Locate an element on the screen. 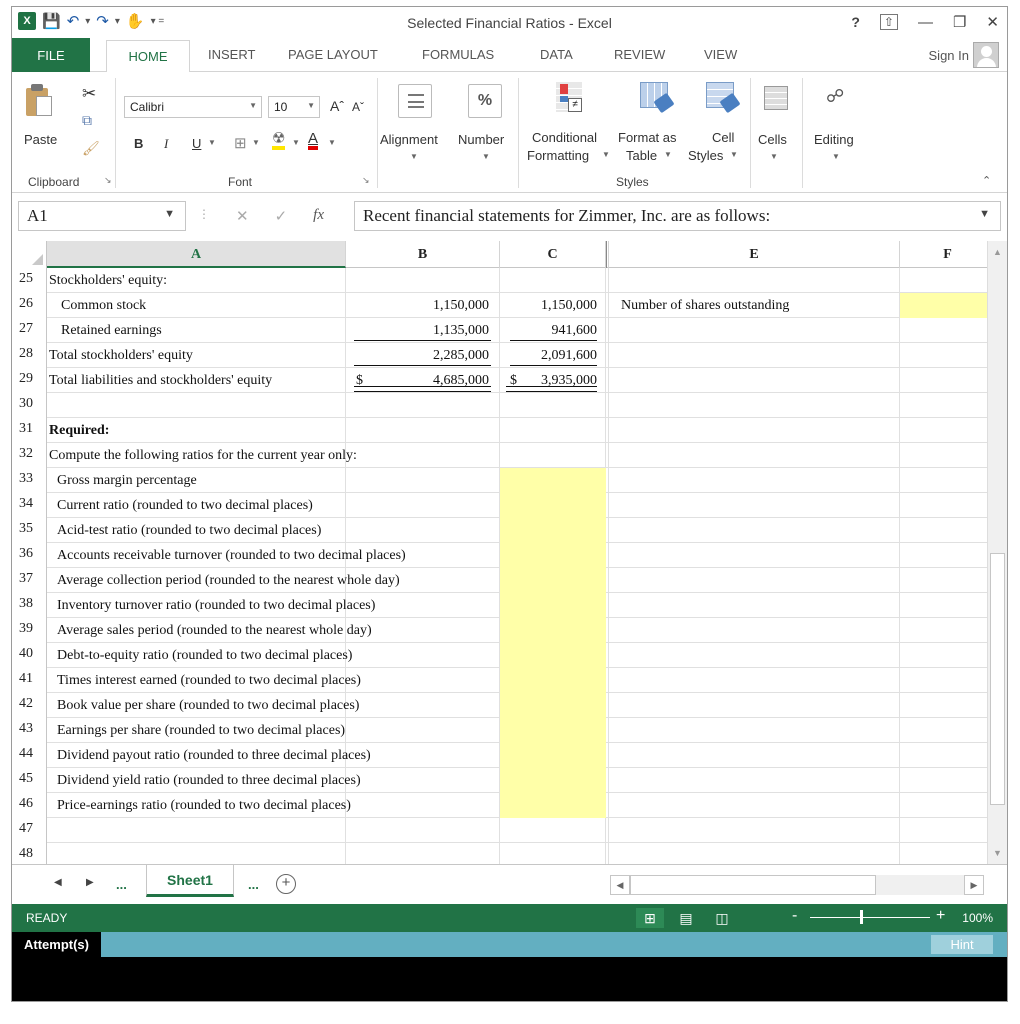 This screenshot has width=1020, height=1024. alignment-icon is located at coordinates (415, 101).